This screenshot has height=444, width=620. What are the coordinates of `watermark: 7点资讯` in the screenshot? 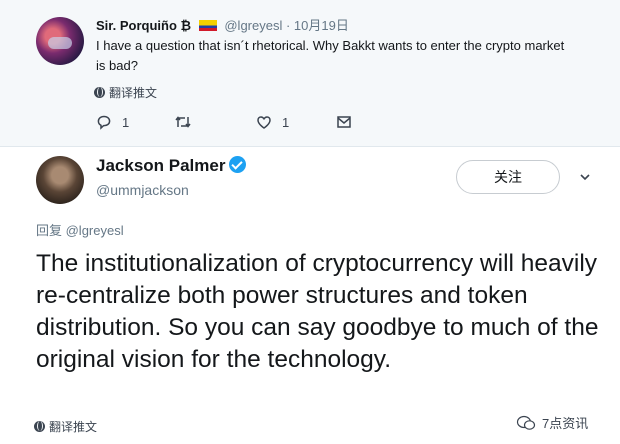 It's located at (552, 422).